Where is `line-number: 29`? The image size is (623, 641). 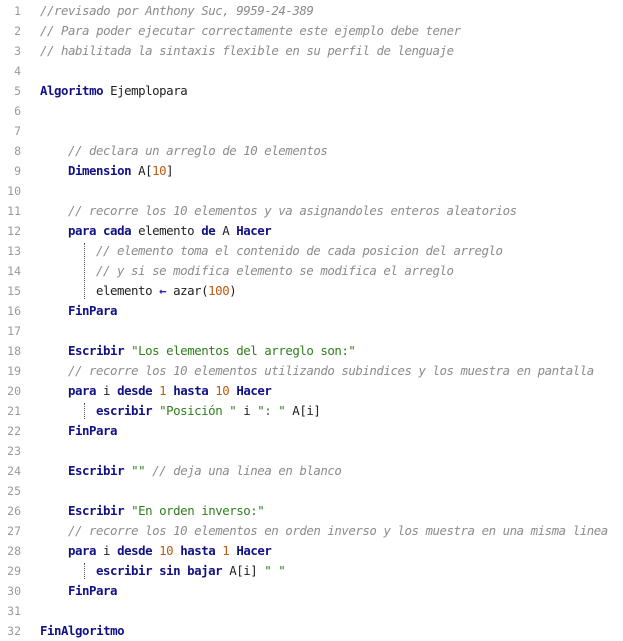 line-number: 29 is located at coordinates (14, 571).